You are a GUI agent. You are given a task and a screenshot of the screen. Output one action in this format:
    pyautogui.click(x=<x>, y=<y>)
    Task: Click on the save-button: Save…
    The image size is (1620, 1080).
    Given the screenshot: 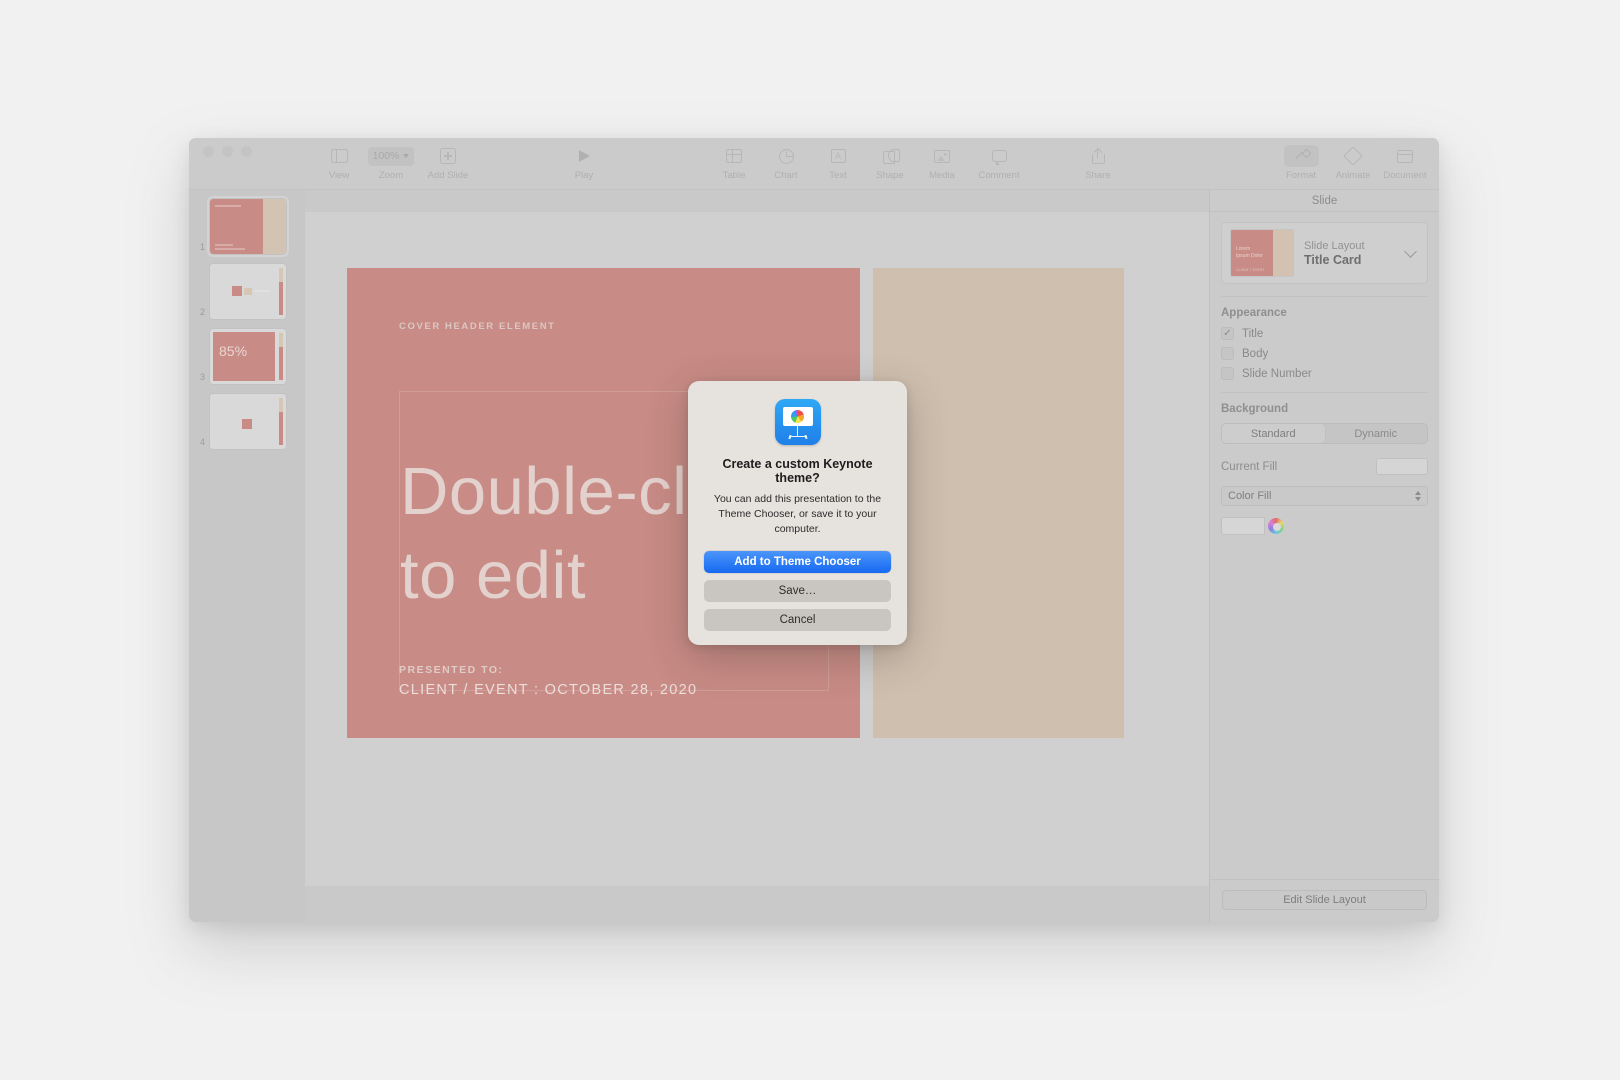 What is the action you would take?
    pyautogui.click(x=797, y=590)
    